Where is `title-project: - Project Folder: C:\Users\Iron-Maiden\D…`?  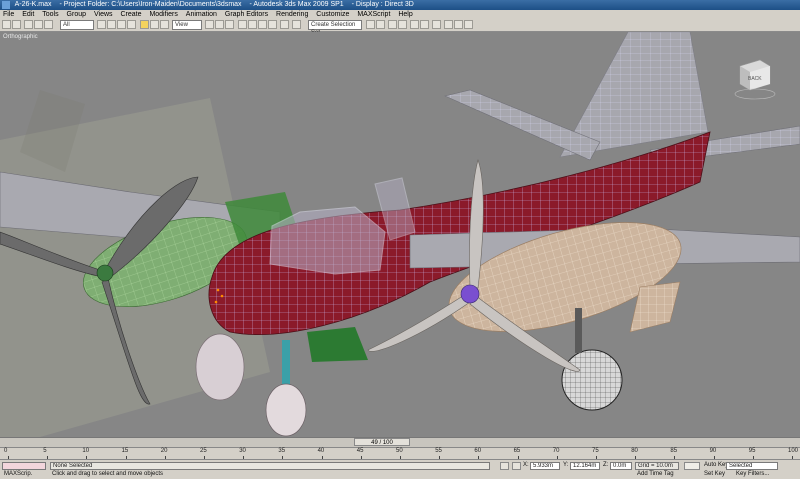
title-project: - Project Folder: C:\Users\Iron-Maiden\D… is located at coordinates (150, 4).